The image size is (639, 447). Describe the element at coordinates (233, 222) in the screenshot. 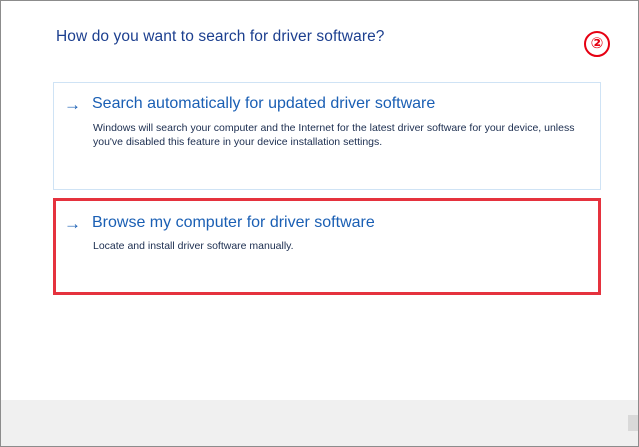

I see `browse-computer-label: Browse my computer for driver software` at that location.